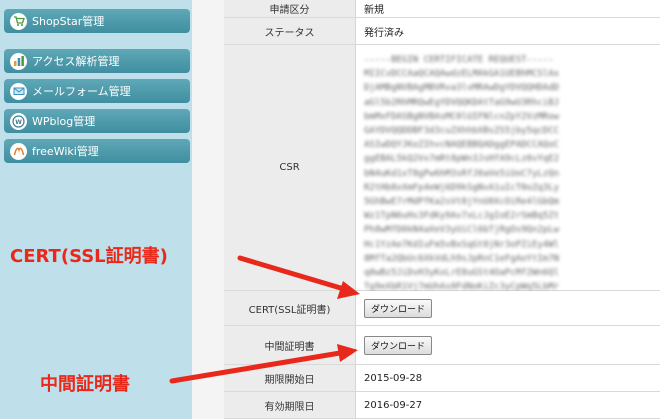 Image resolution: width=660 pixels, height=419 pixels. I want to click on annotation-arrows, so click(264, 319).